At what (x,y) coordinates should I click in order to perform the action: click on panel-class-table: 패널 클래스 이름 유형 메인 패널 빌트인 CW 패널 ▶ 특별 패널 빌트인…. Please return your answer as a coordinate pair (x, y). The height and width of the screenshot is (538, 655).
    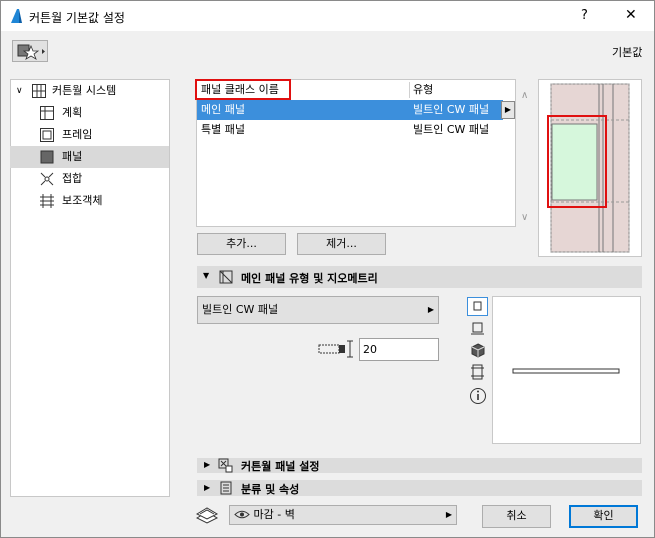
    Looking at the image, I should click on (356, 153).